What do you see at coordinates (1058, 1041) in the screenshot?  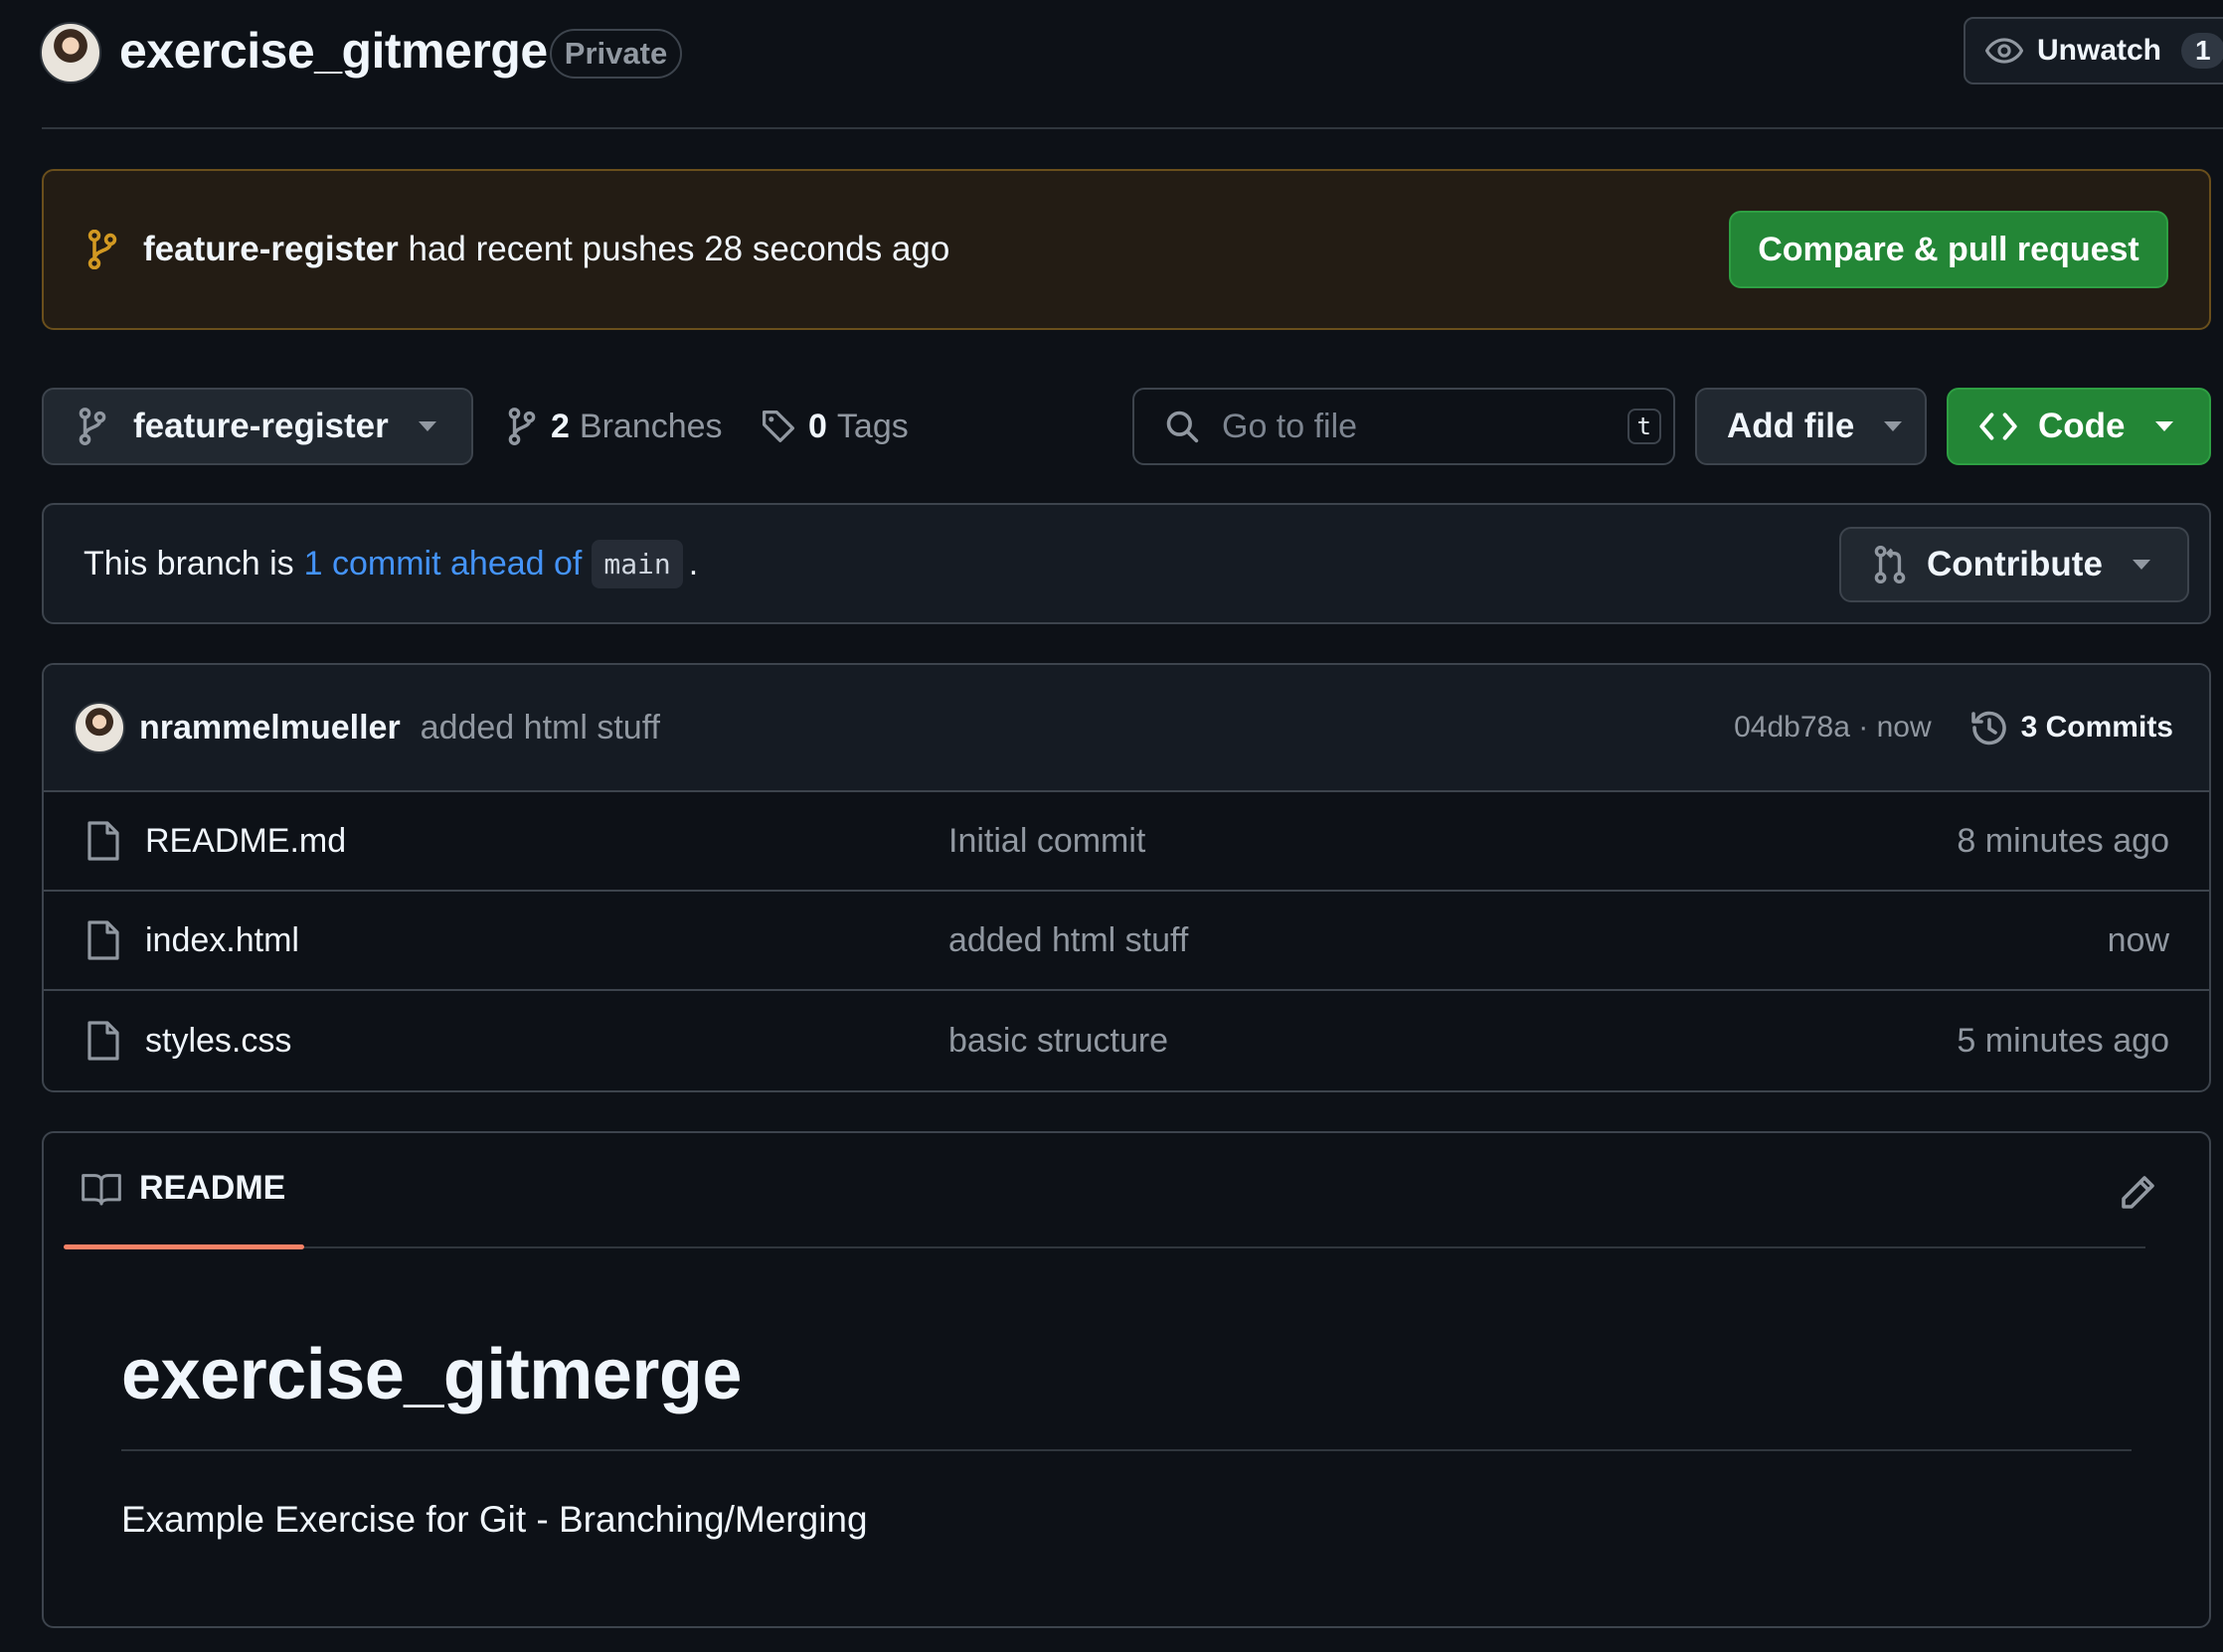 I see `file-commit-message: basic structure` at bounding box center [1058, 1041].